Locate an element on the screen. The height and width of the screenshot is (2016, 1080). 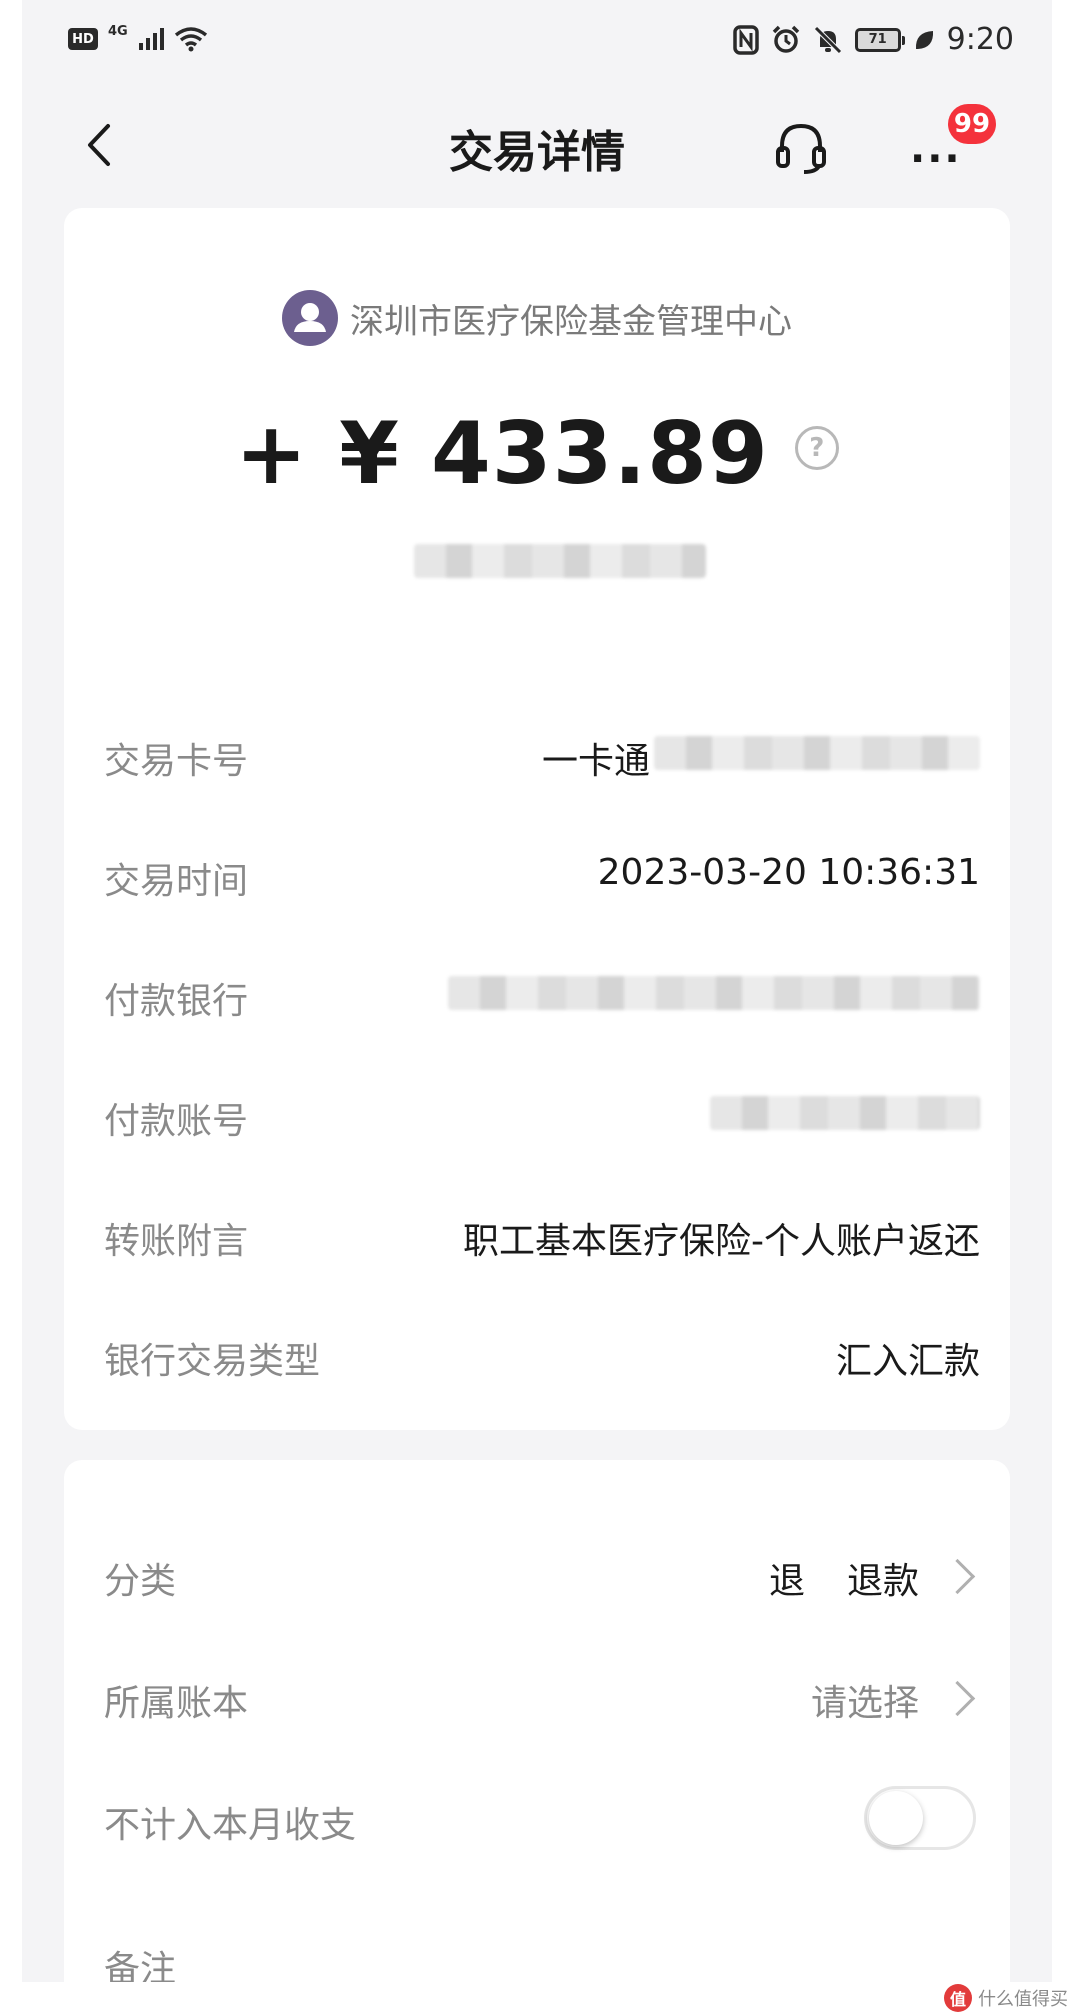
detail-row-card: 交易卡号 一卡通 is located at coordinates (542, 752).